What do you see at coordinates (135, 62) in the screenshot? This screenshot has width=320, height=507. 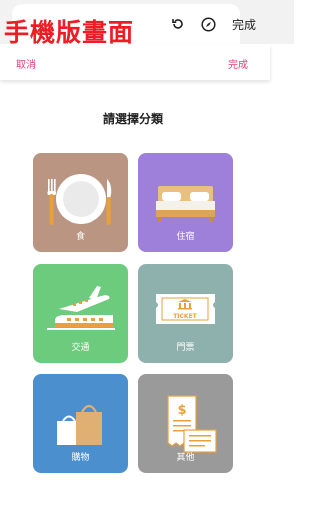 I see `nav-header: 取消 完成` at bounding box center [135, 62].